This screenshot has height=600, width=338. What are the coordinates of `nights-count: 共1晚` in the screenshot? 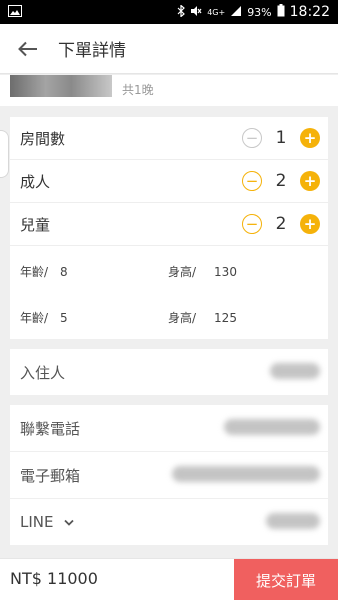 It's located at (138, 90).